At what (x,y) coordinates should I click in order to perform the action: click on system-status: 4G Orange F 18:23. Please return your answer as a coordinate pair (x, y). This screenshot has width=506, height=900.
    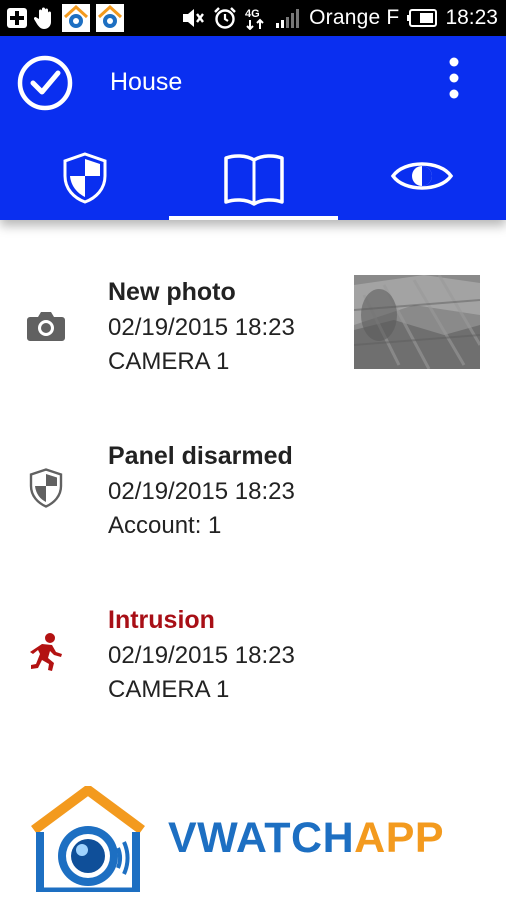
    Looking at the image, I should click on (339, 18).